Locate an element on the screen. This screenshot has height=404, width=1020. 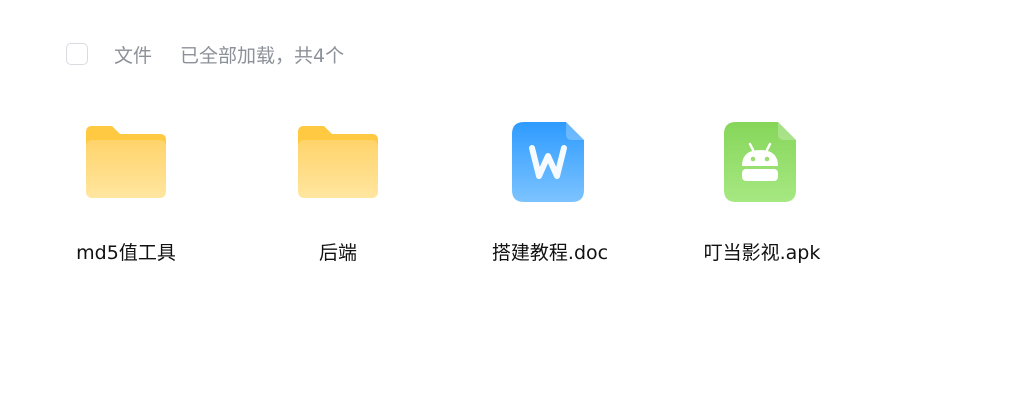
file-item-folder: 后端 is located at coordinates (338, 195).